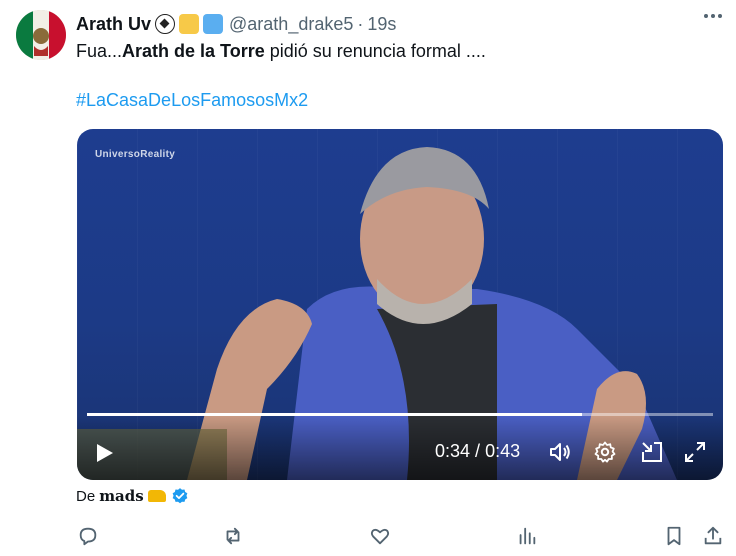 This screenshot has width=736, height=556. What do you see at coordinates (605, 452) in the screenshot?
I see `gear-icon` at bounding box center [605, 452].